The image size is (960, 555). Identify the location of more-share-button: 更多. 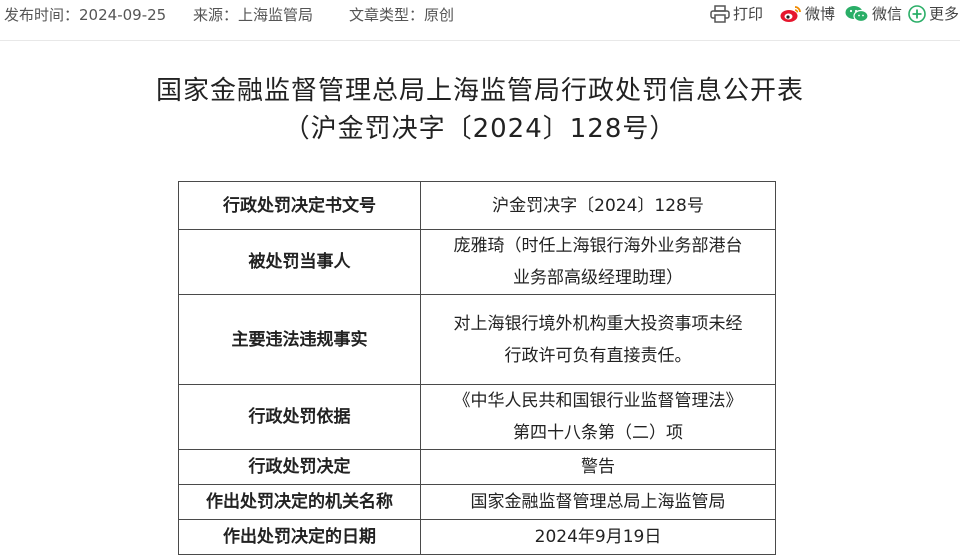
(933, 13).